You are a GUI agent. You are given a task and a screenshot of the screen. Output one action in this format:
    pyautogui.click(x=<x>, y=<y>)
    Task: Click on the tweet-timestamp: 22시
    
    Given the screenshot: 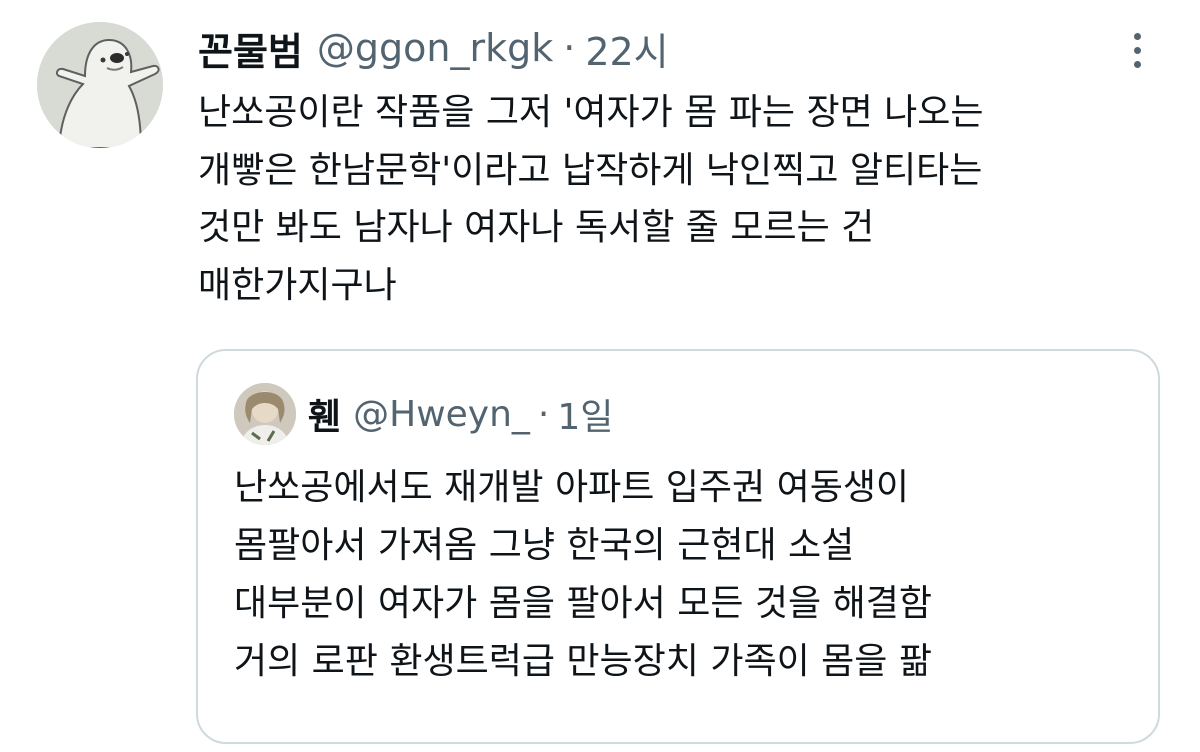 What is the action you would take?
    pyautogui.click(x=626, y=48)
    